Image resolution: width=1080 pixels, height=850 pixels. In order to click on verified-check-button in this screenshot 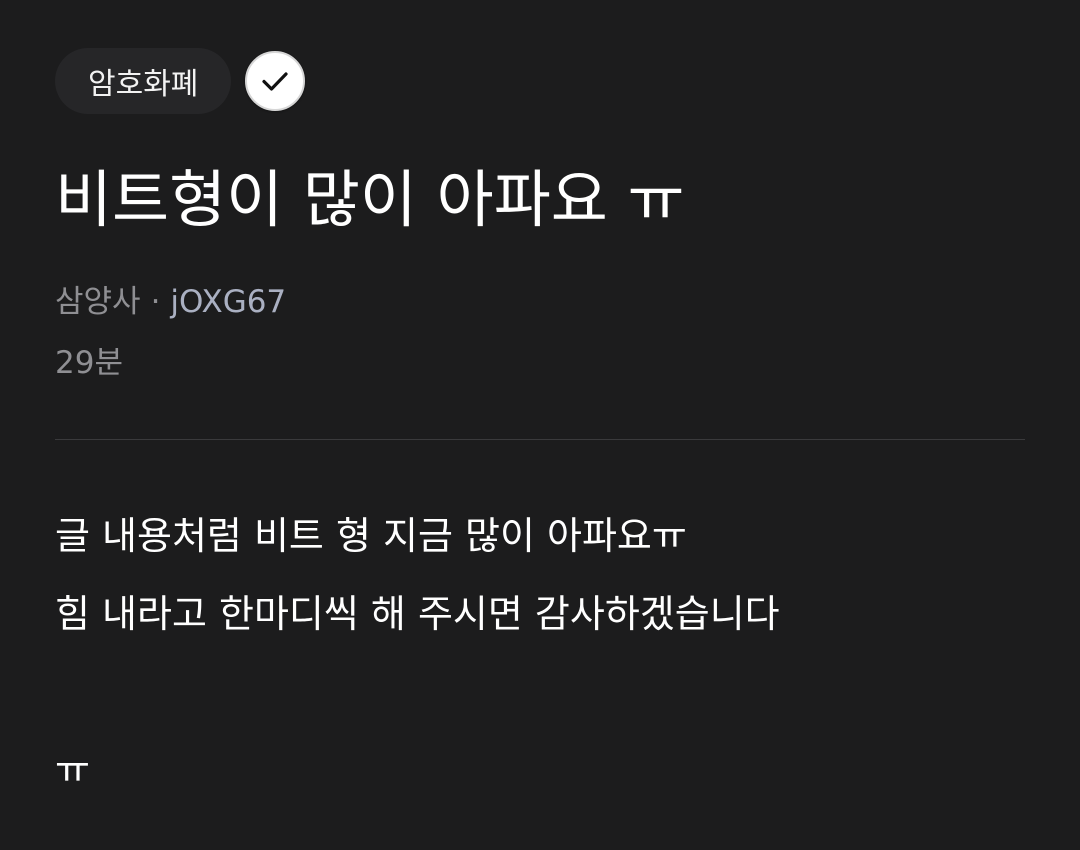, I will do `click(275, 81)`.